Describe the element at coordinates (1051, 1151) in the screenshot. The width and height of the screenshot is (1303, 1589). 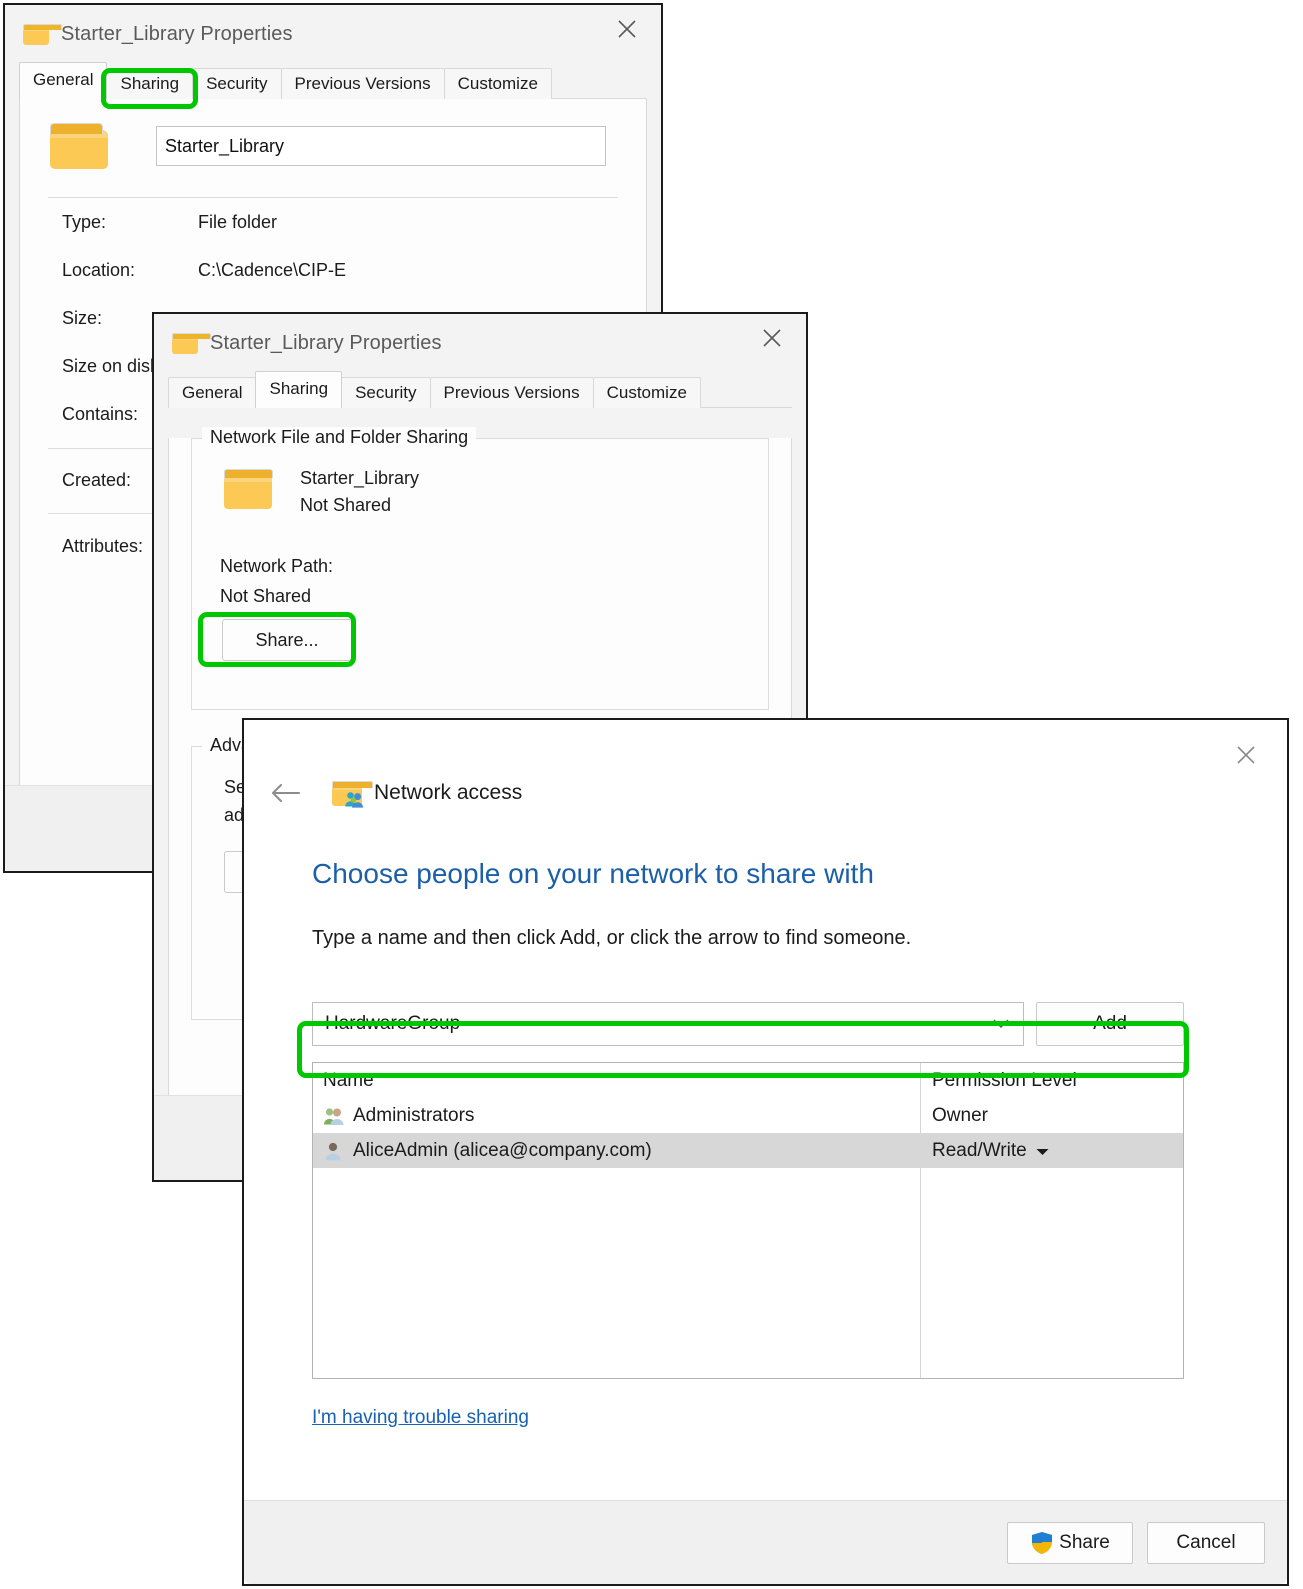
I see `table-cell-permission: Read/Write` at that location.